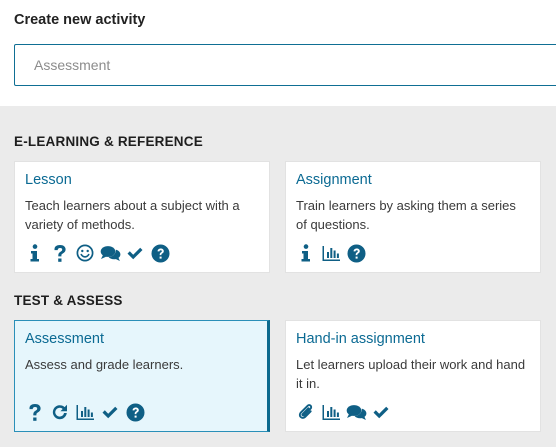 Image resolution: width=556 pixels, height=447 pixels. Describe the element at coordinates (64, 339) in the screenshot. I see `card-title: Assessment` at that location.